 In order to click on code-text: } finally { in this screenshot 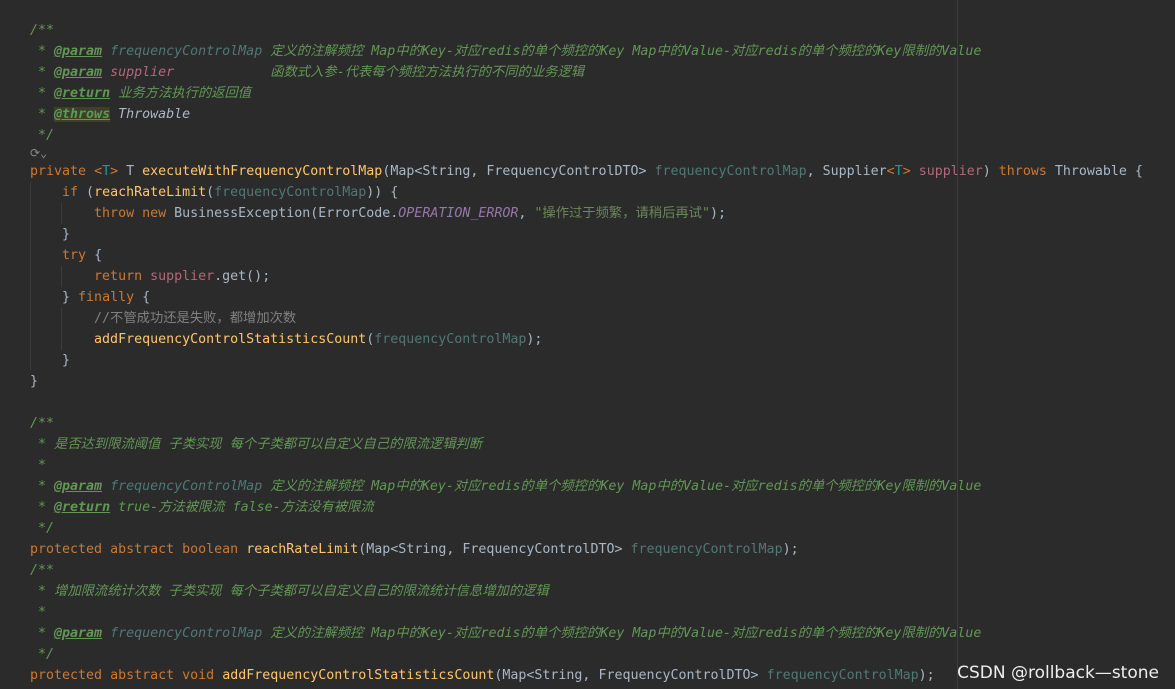, I will do `click(90, 297)`.